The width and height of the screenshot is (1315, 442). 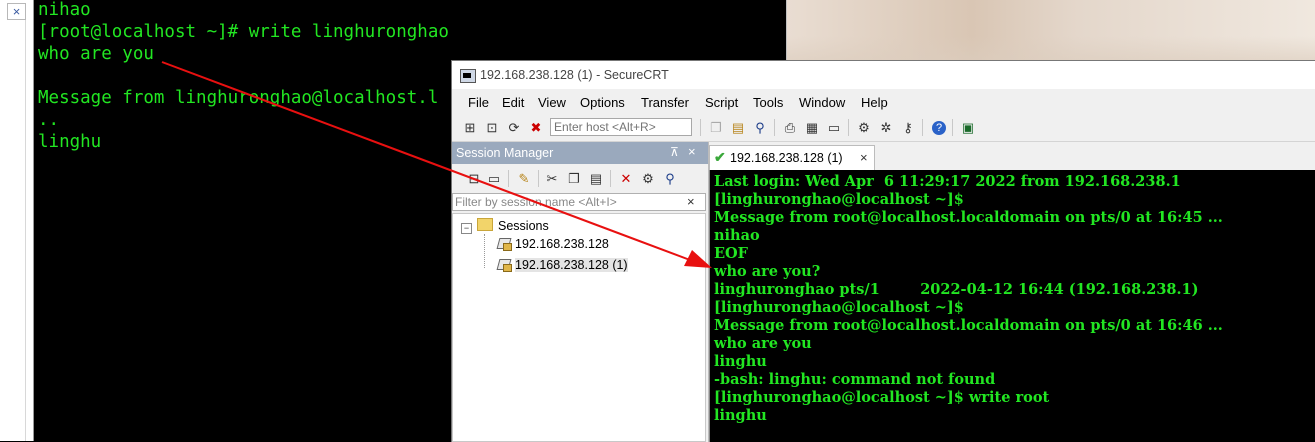 What do you see at coordinates (484, 251) in the screenshot?
I see `tree-guide` at bounding box center [484, 251].